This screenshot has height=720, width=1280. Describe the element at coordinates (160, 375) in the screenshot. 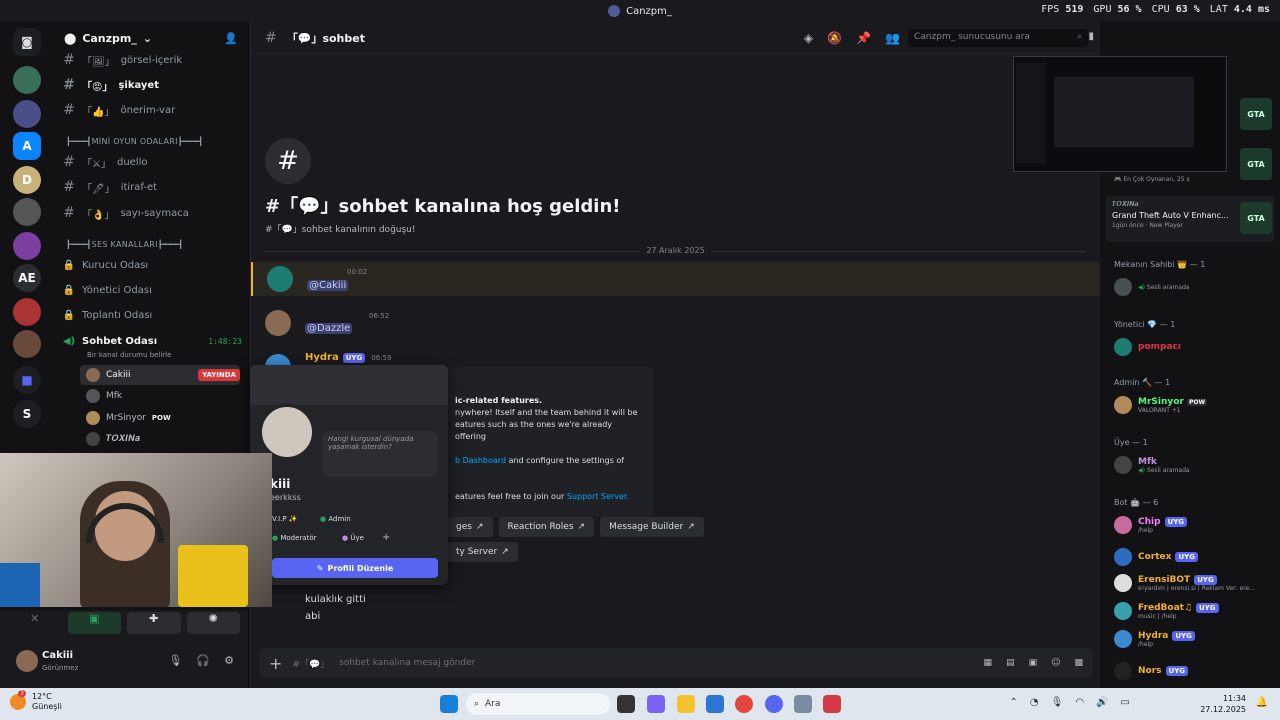

I see `voice-user: Cakiii YAYINDA` at that location.